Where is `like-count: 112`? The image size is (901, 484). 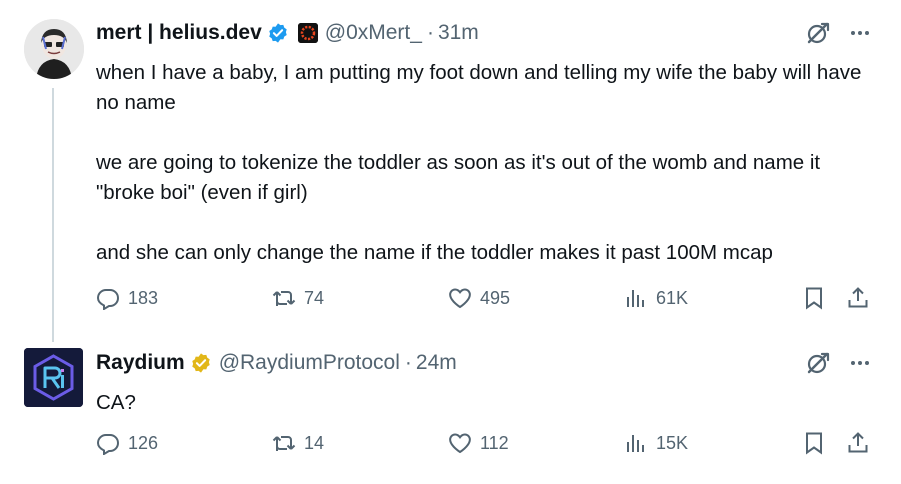 like-count: 112 is located at coordinates (494, 442).